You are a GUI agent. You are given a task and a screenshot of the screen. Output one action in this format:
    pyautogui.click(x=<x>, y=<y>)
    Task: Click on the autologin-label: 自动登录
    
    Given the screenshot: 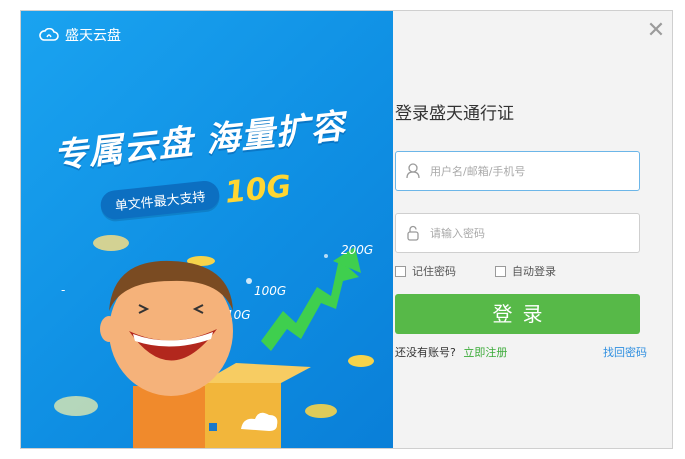 What is the action you would take?
    pyautogui.click(x=534, y=271)
    